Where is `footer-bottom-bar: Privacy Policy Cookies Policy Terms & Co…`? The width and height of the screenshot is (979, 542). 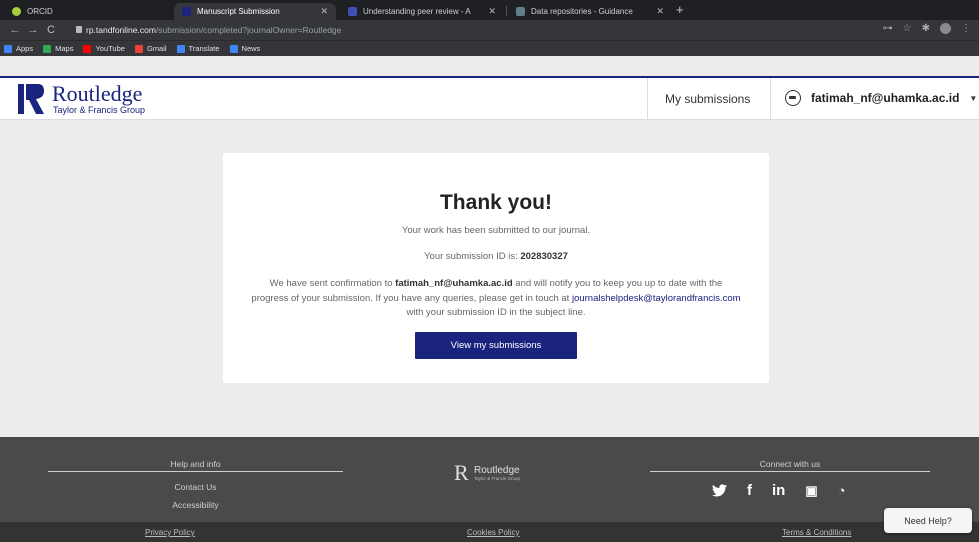 footer-bottom-bar: Privacy Policy Cookies Policy Terms & Co… is located at coordinates (489, 532).